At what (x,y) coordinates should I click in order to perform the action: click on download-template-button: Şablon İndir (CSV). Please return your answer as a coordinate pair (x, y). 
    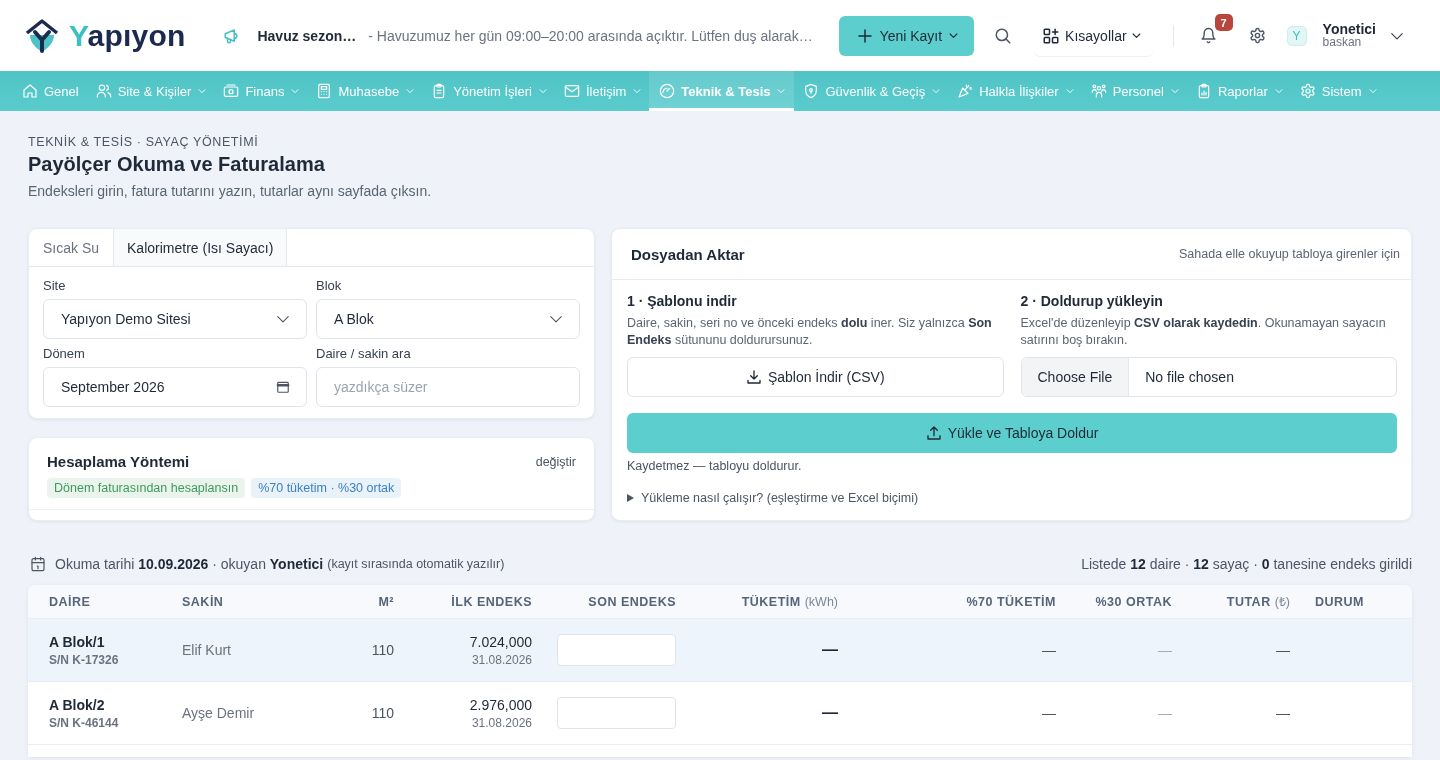
    Looking at the image, I should click on (815, 377).